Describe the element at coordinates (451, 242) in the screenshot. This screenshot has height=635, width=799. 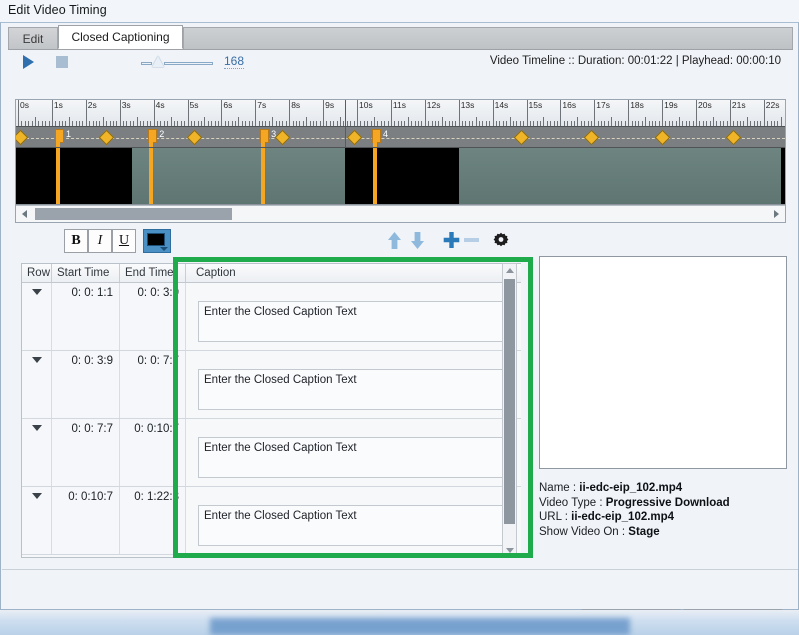
I see `plus-icon` at that location.